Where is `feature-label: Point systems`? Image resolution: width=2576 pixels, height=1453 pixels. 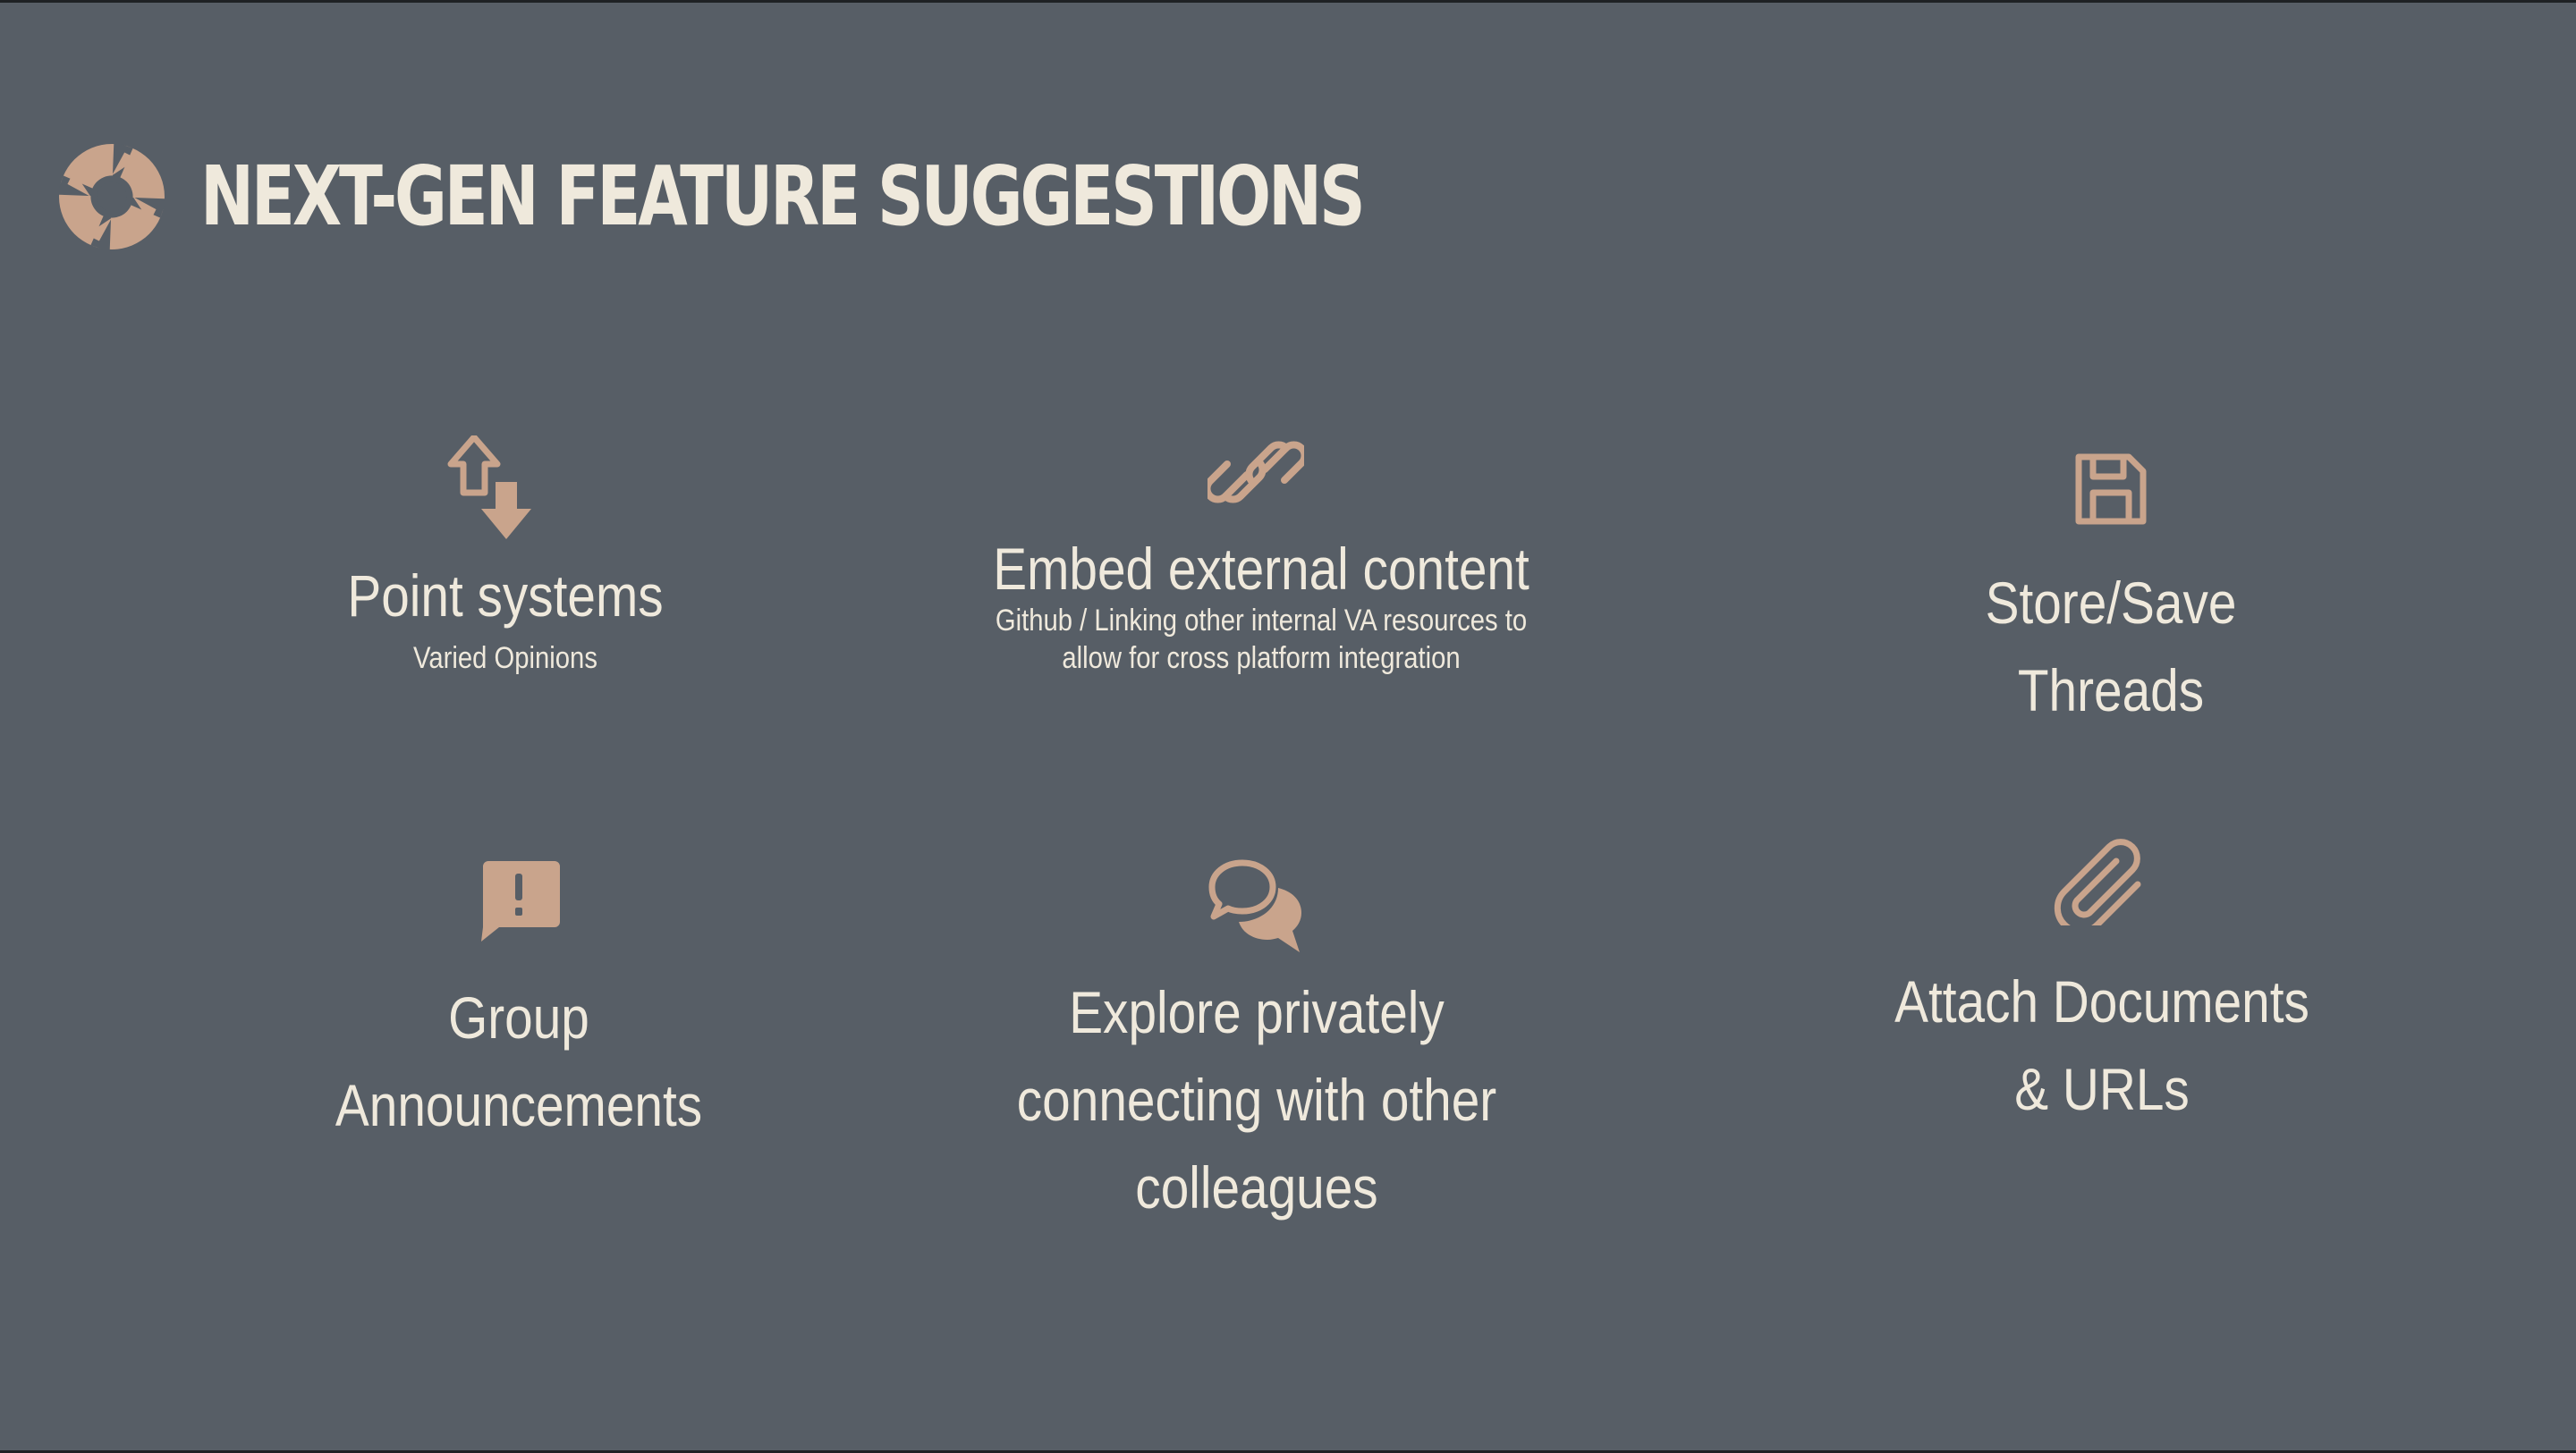
feature-label: Point systems is located at coordinates (505, 596).